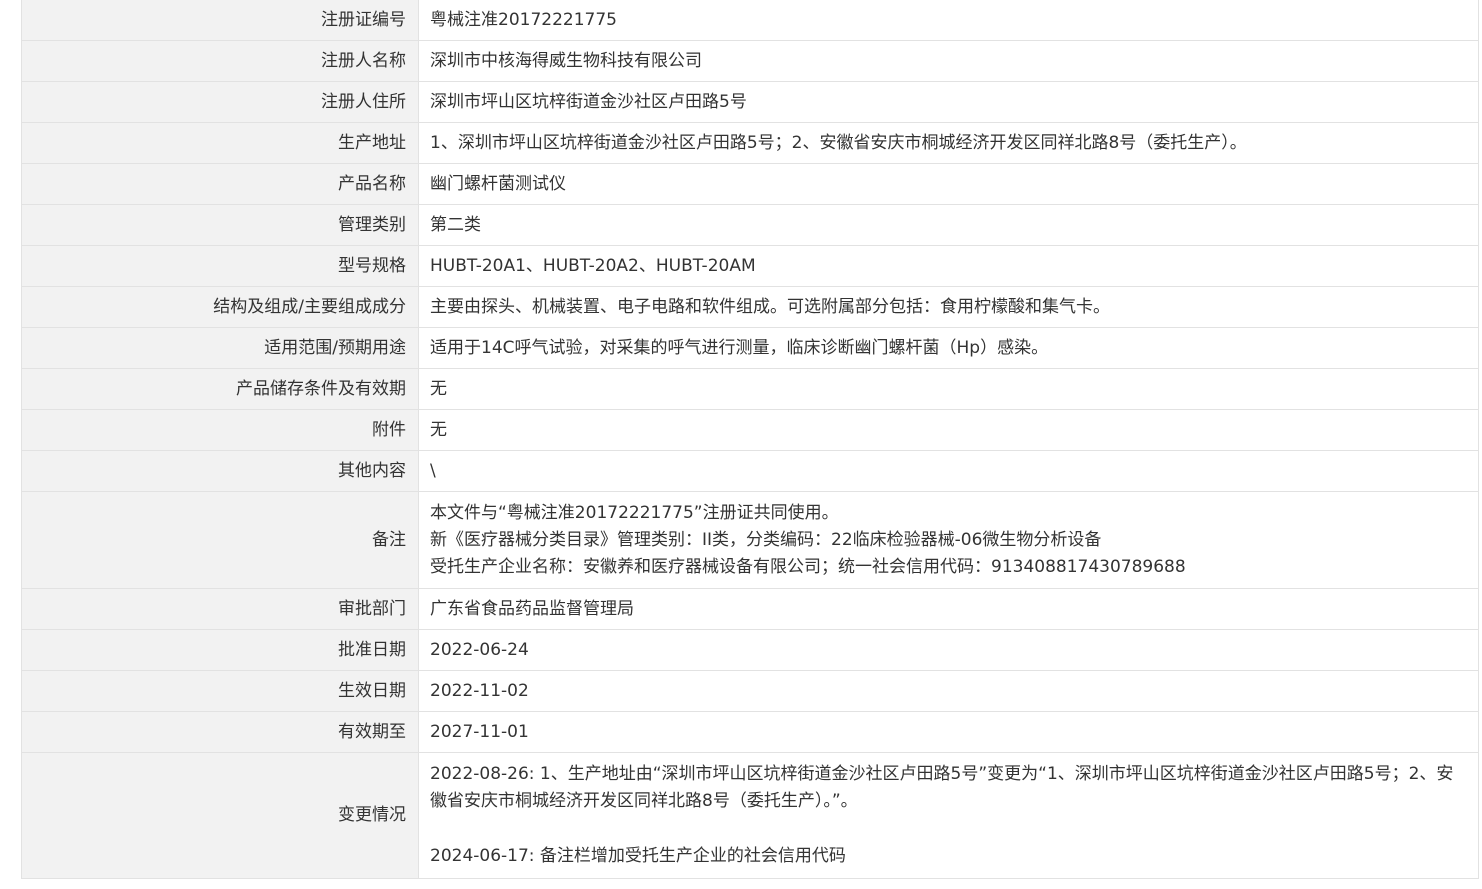 The height and width of the screenshot is (889, 1482). I want to click on field-value-registration-number: 粤械注准20172221775, so click(948, 20).